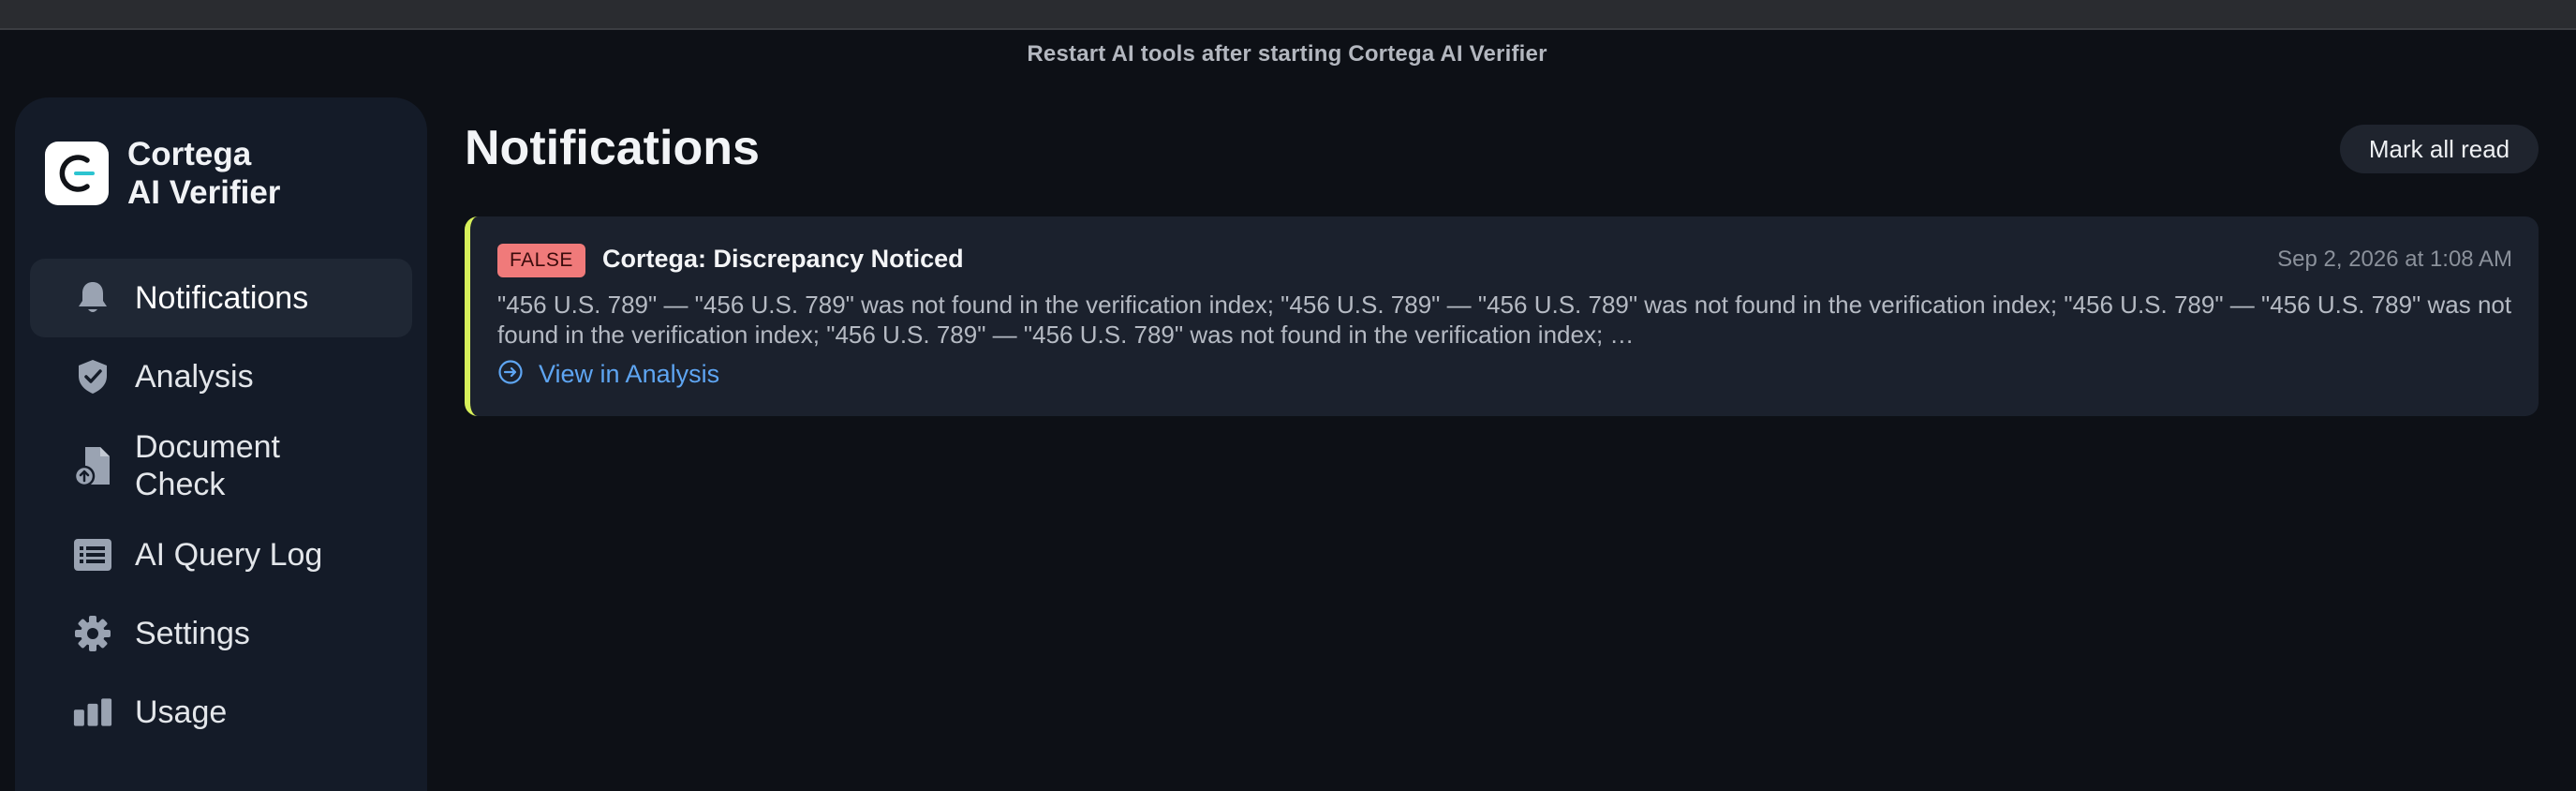  I want to click on sidebar-item-notifications: Notifications, so click(221, 298).